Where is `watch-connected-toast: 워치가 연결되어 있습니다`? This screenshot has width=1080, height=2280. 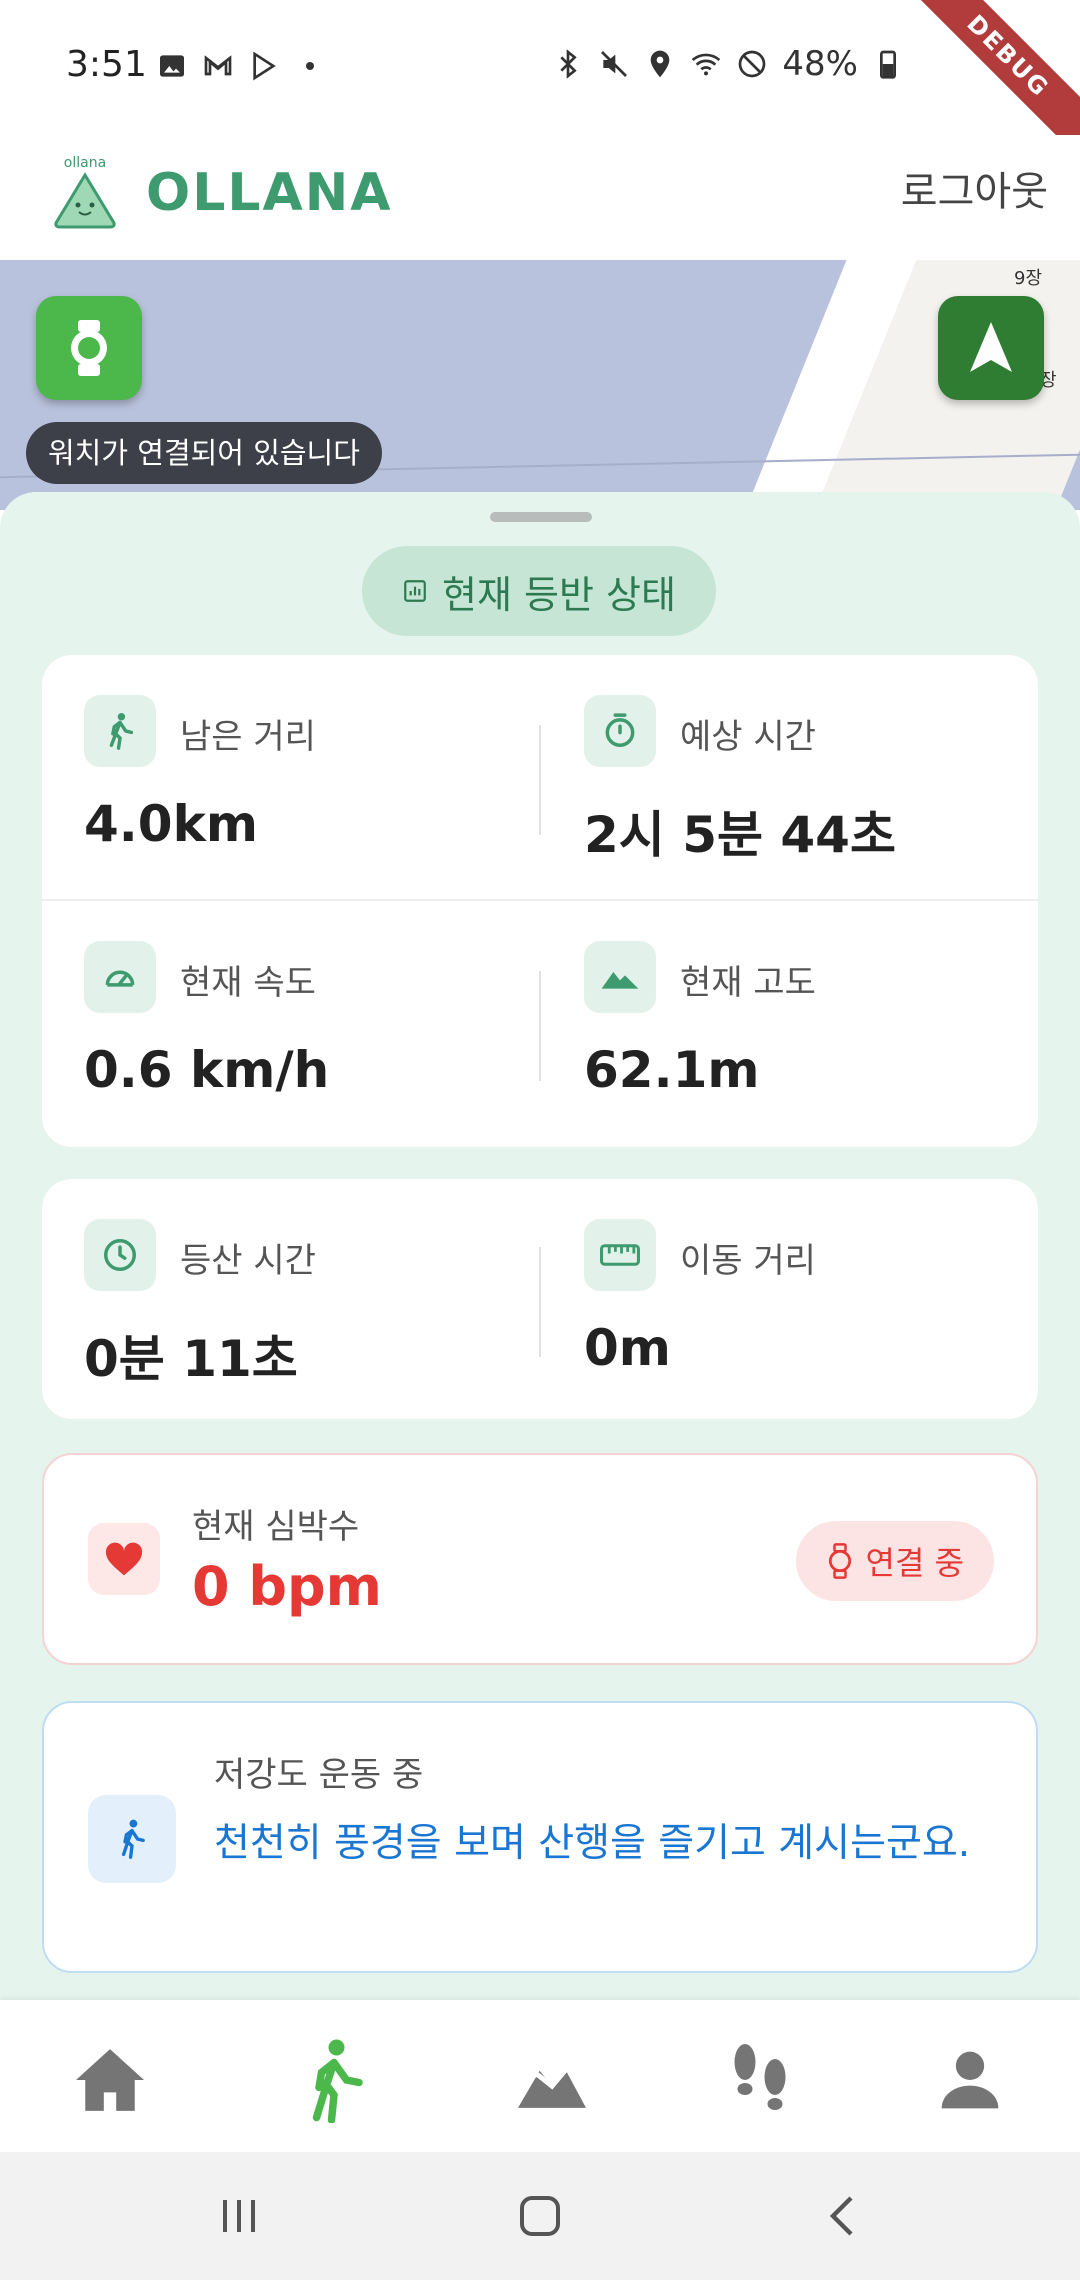 watch-connected-toast: 워치가 연결되어 있습니다 is located at coordinates (204, 453).